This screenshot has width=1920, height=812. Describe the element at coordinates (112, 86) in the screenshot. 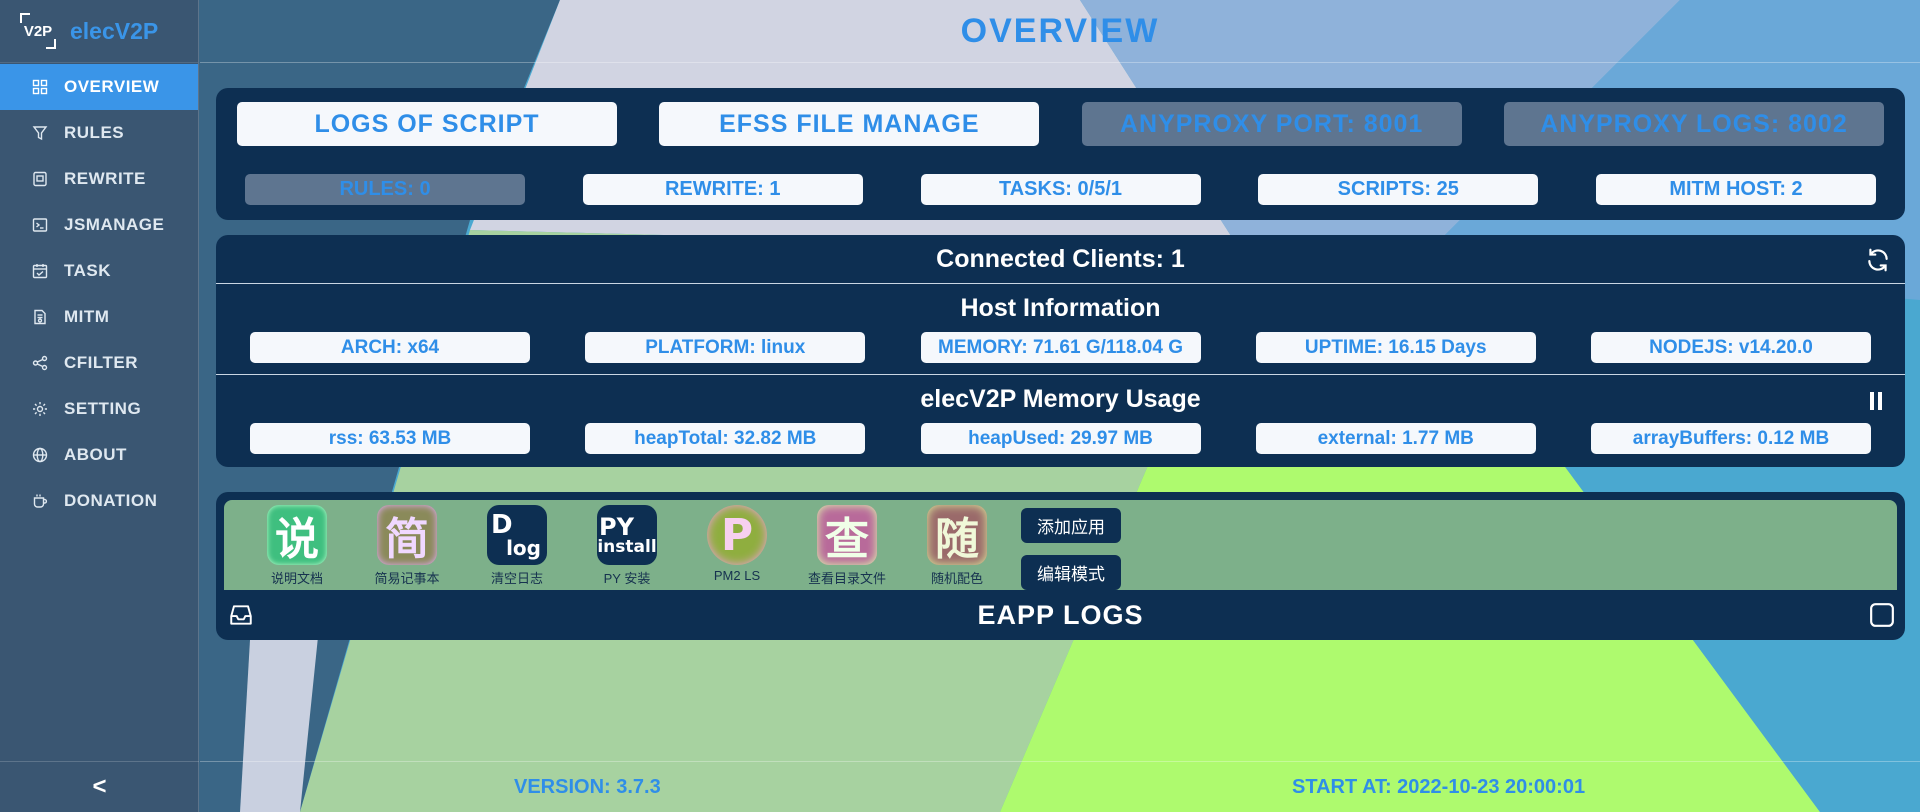

I see `sidebar-item-label: OVERVIEW` at that location.